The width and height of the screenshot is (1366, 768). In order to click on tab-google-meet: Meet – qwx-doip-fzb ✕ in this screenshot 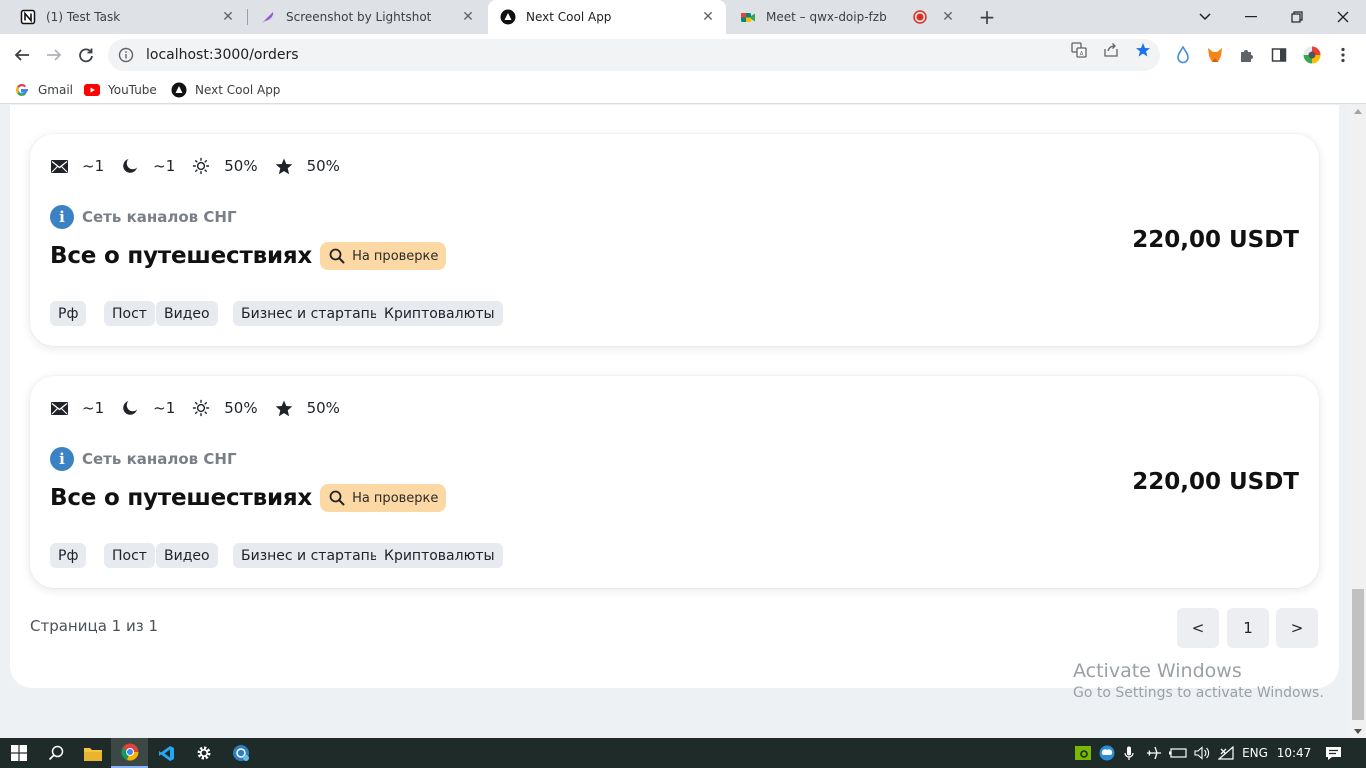, I will do `click(847, 17)`.